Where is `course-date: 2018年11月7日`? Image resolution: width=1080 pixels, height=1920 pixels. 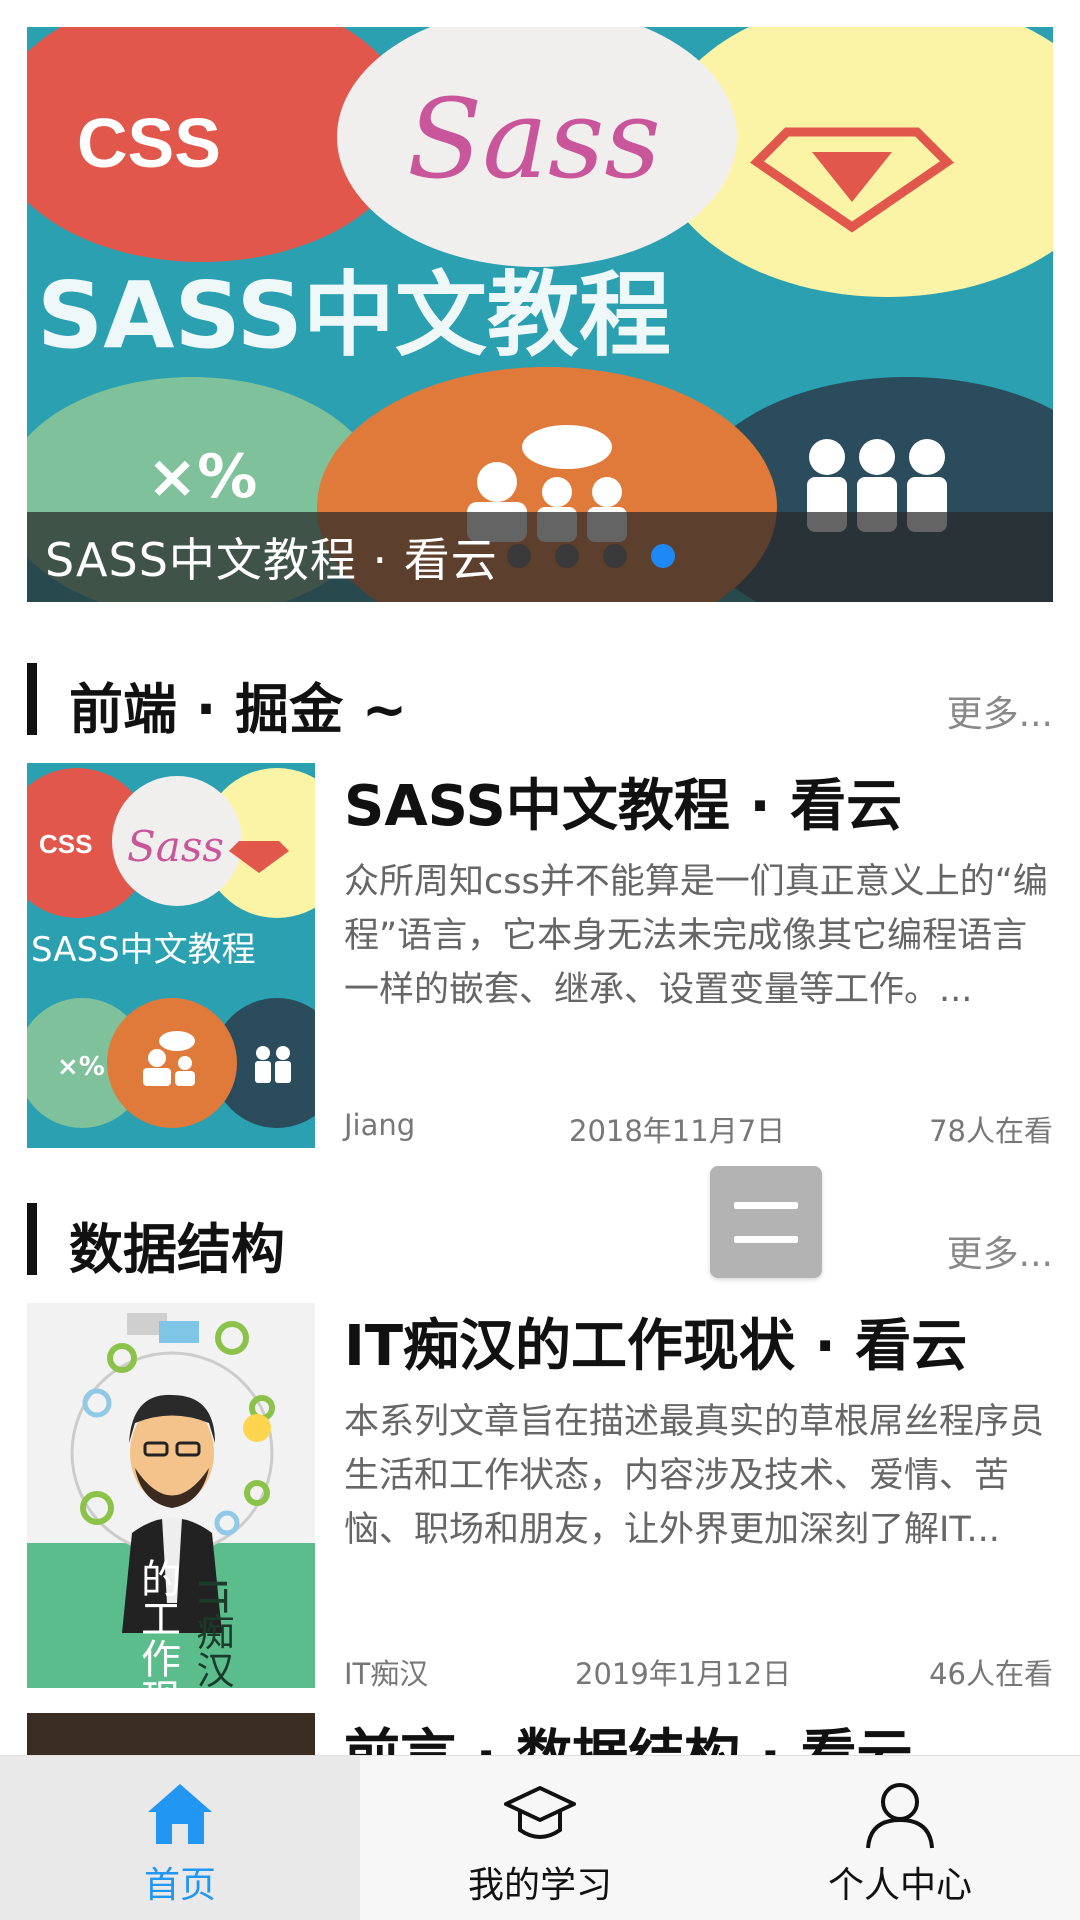
course-date: 2018年11月7日 is located at coordinates (677, 1131).